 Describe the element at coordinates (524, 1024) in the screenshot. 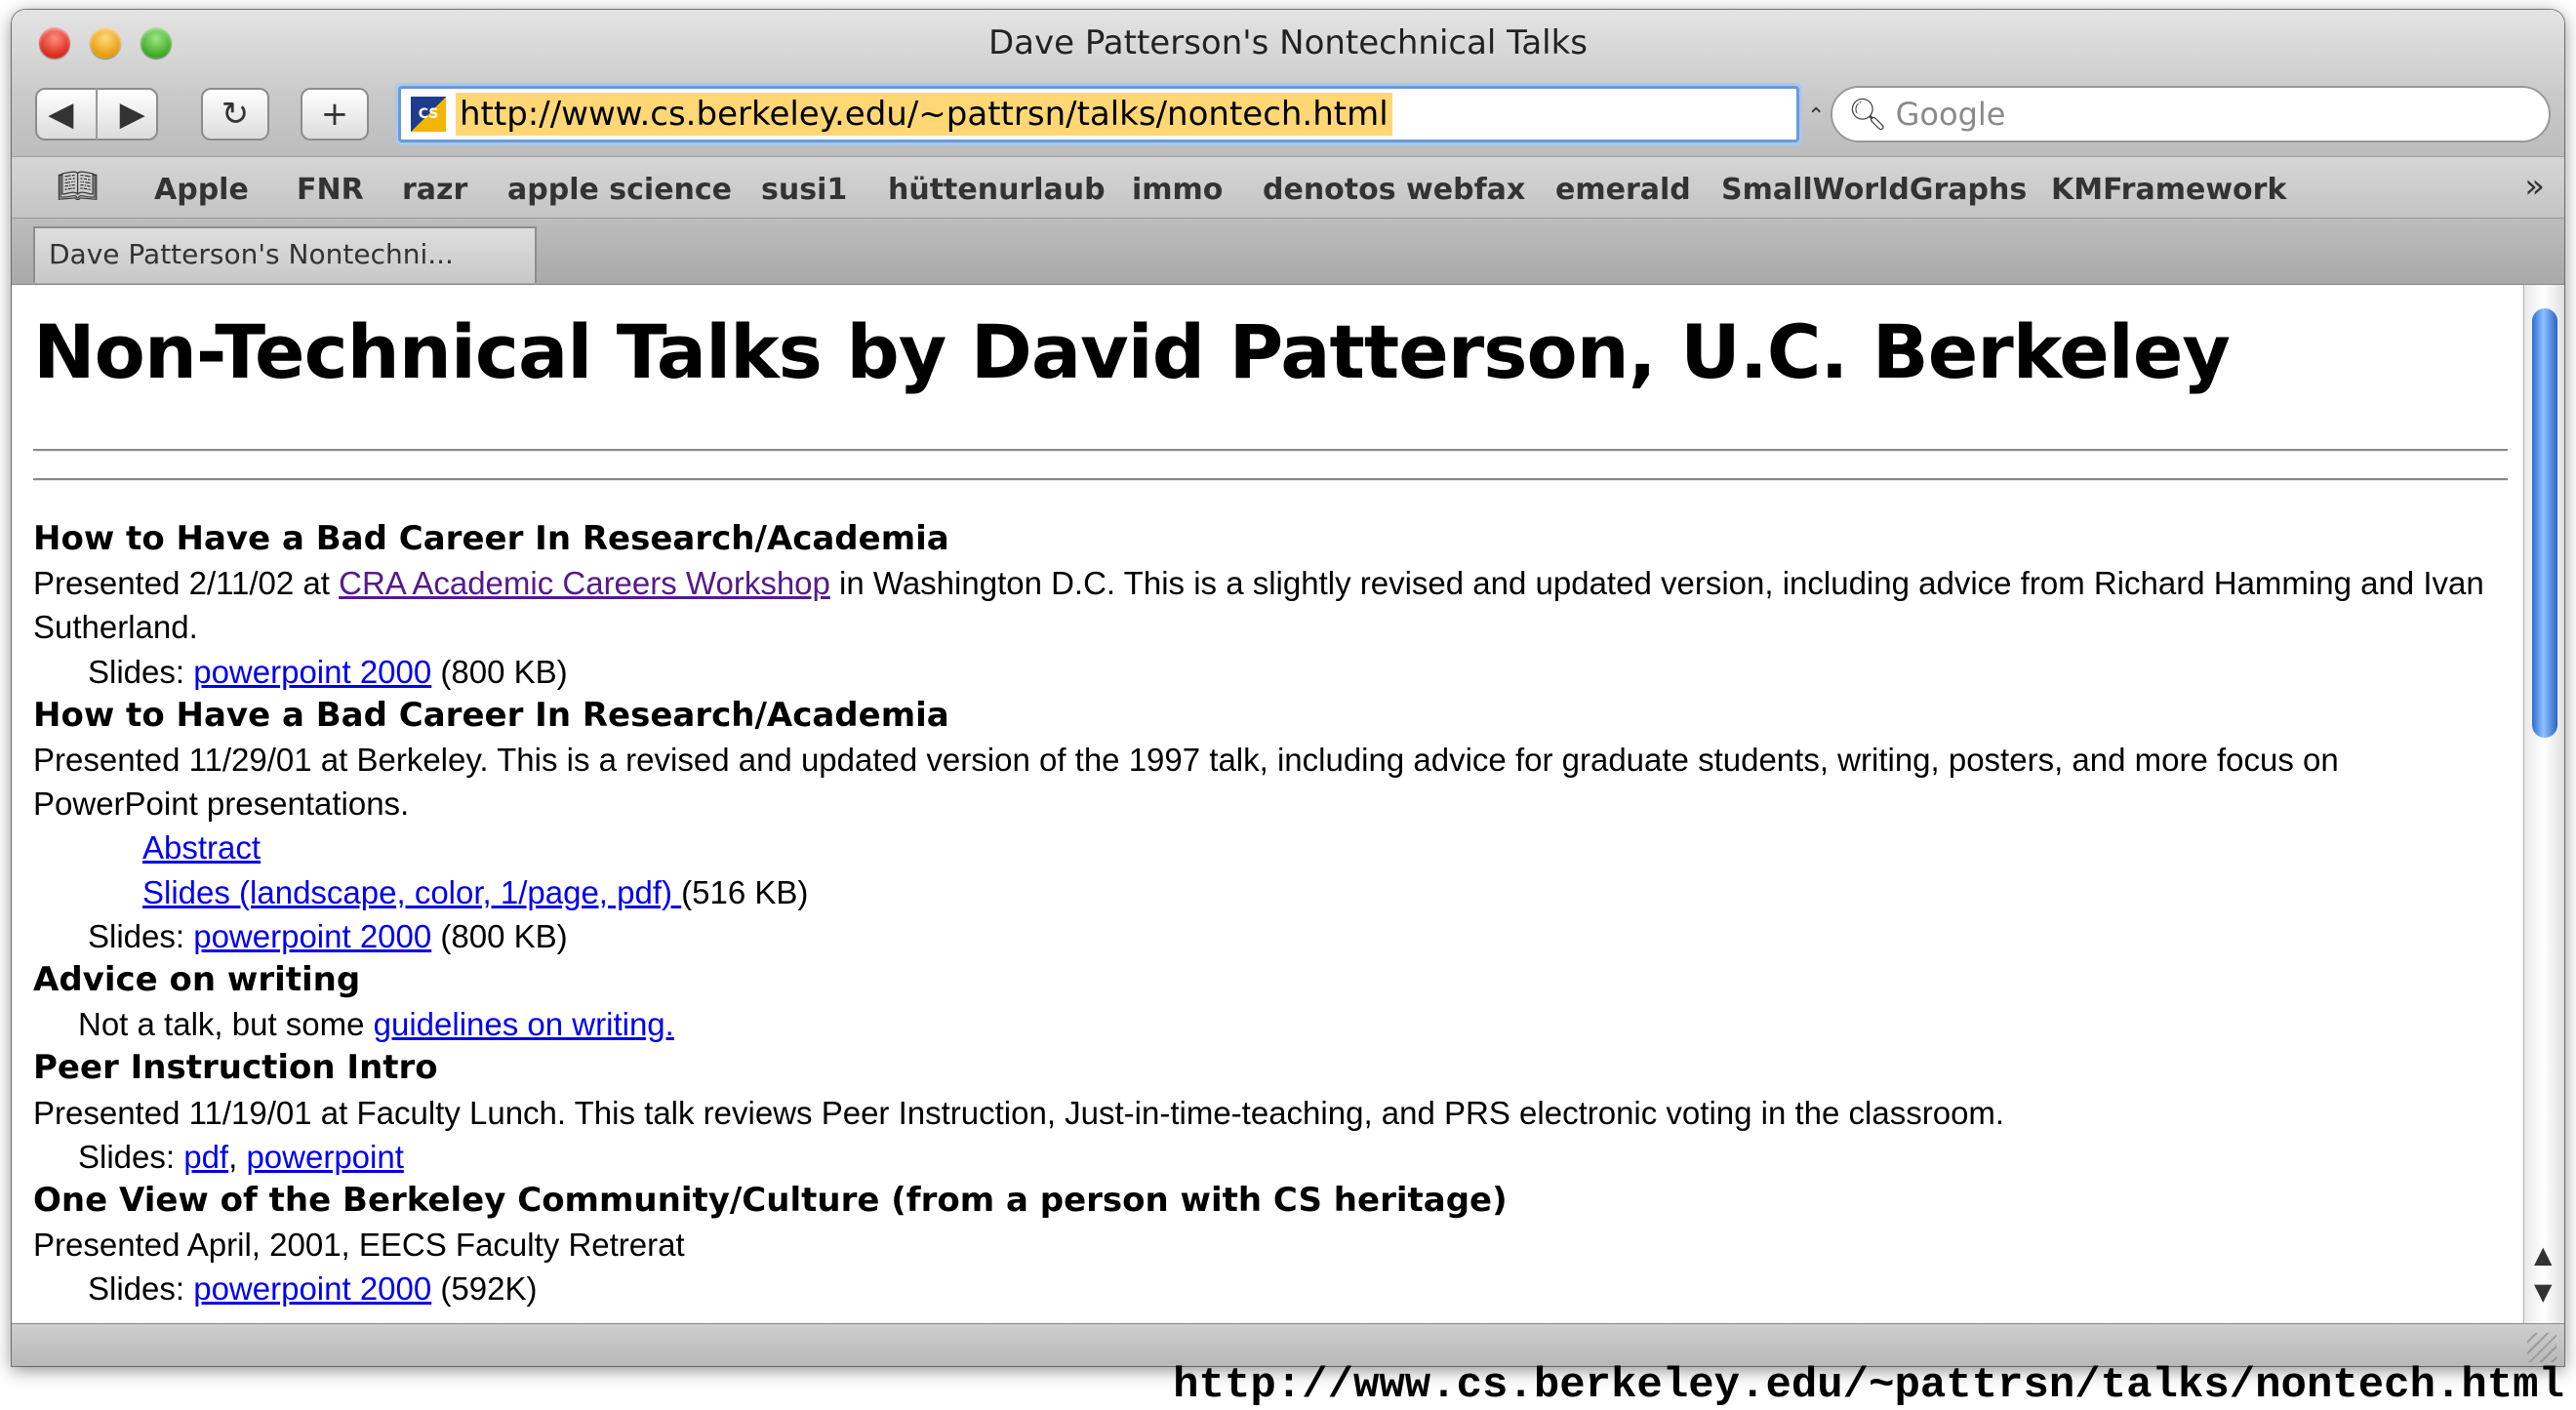

I see `writing-guidelines-link: guidelines on writing.` at that location.